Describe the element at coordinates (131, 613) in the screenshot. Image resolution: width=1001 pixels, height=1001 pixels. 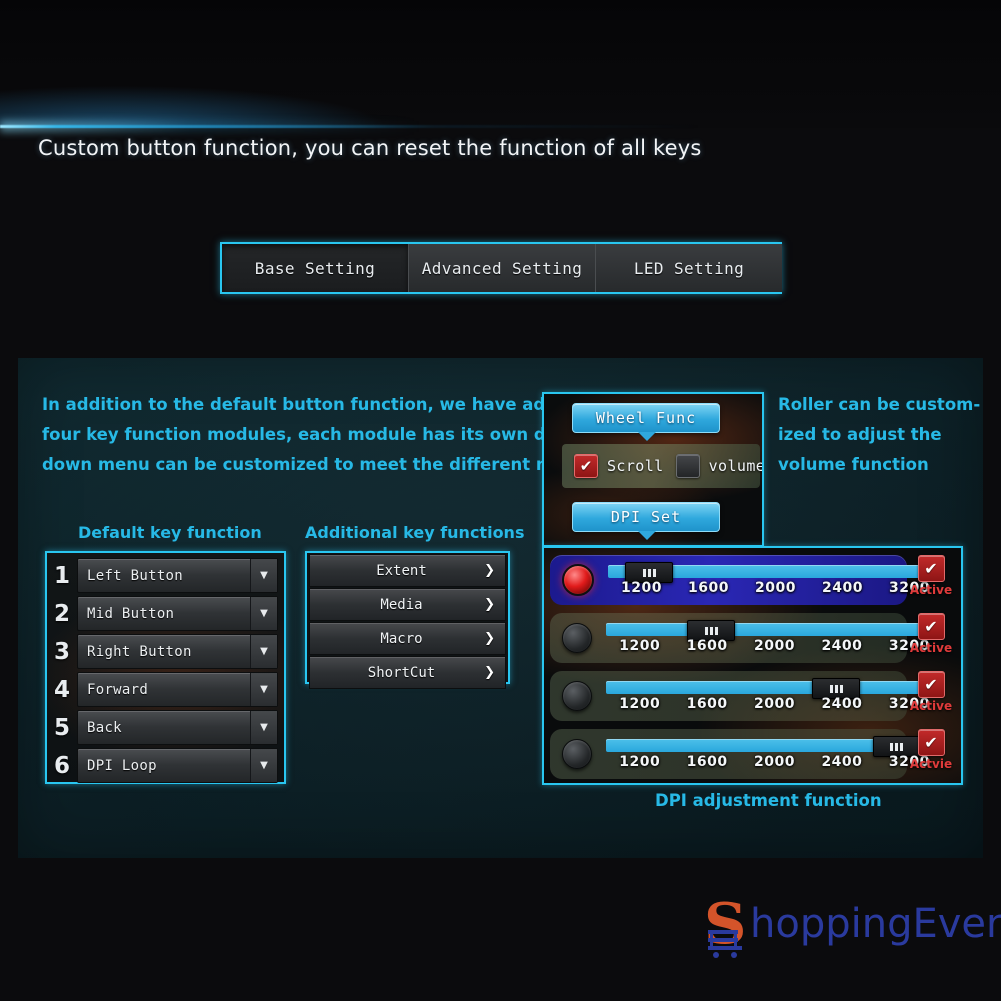
I see `key-dropdown-value: Mid Button` at that location.